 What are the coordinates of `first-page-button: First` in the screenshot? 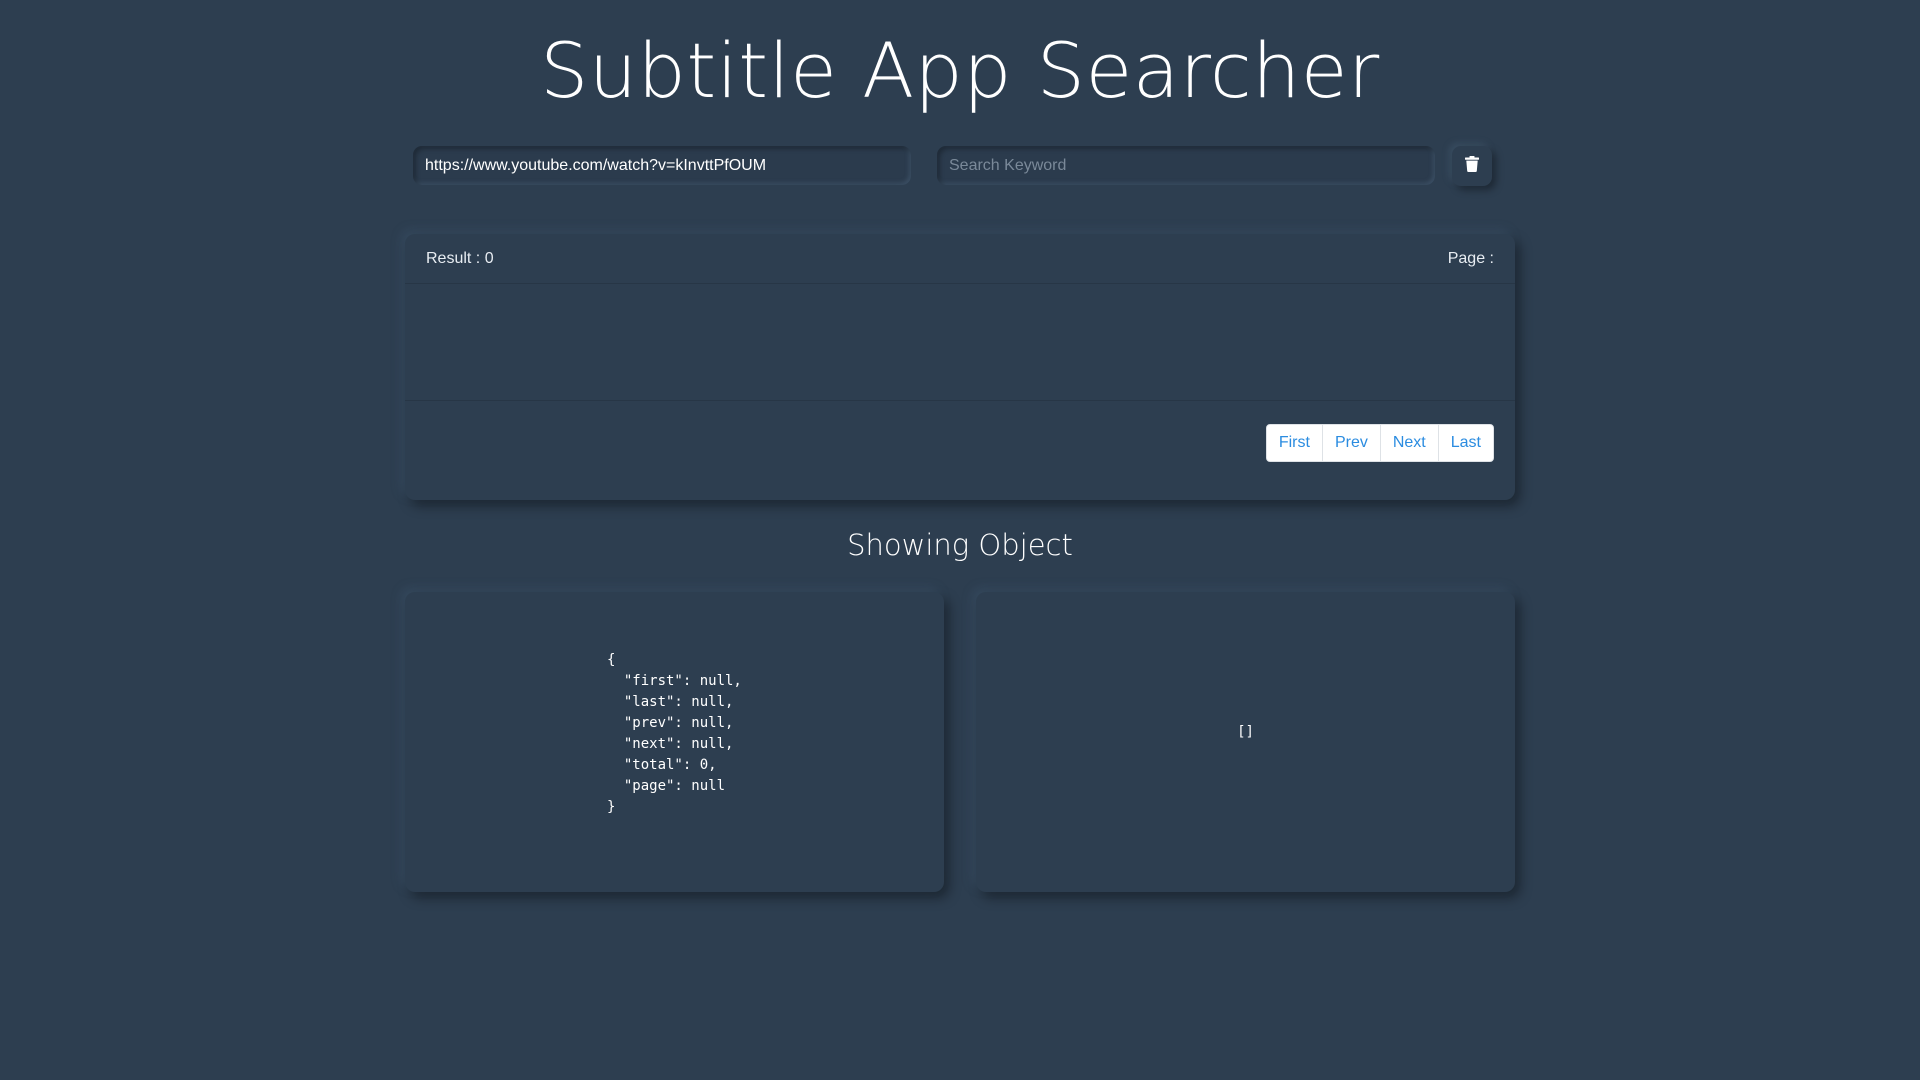 It's located at (1294, 443).